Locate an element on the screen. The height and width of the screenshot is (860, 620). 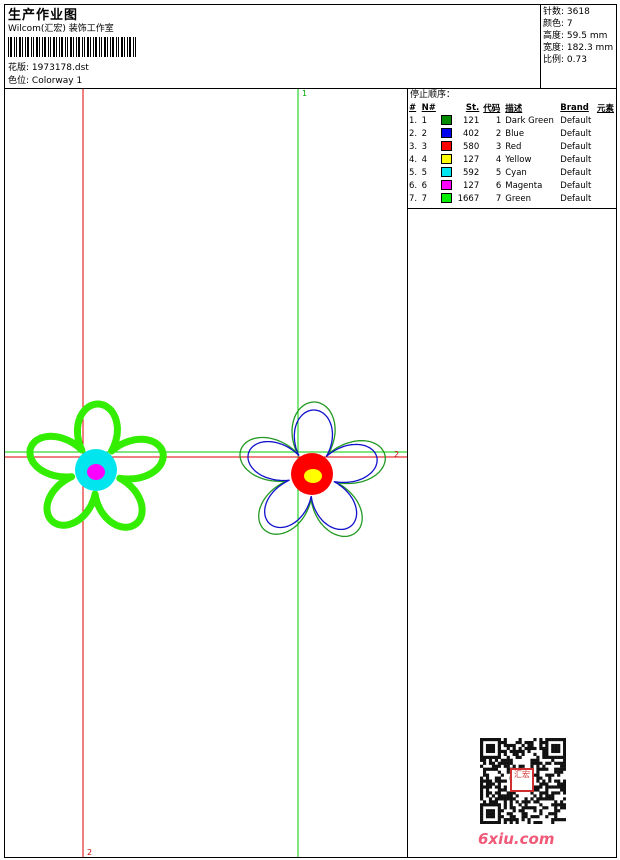
col-brand: Brand is located at coordinates (574, 107).